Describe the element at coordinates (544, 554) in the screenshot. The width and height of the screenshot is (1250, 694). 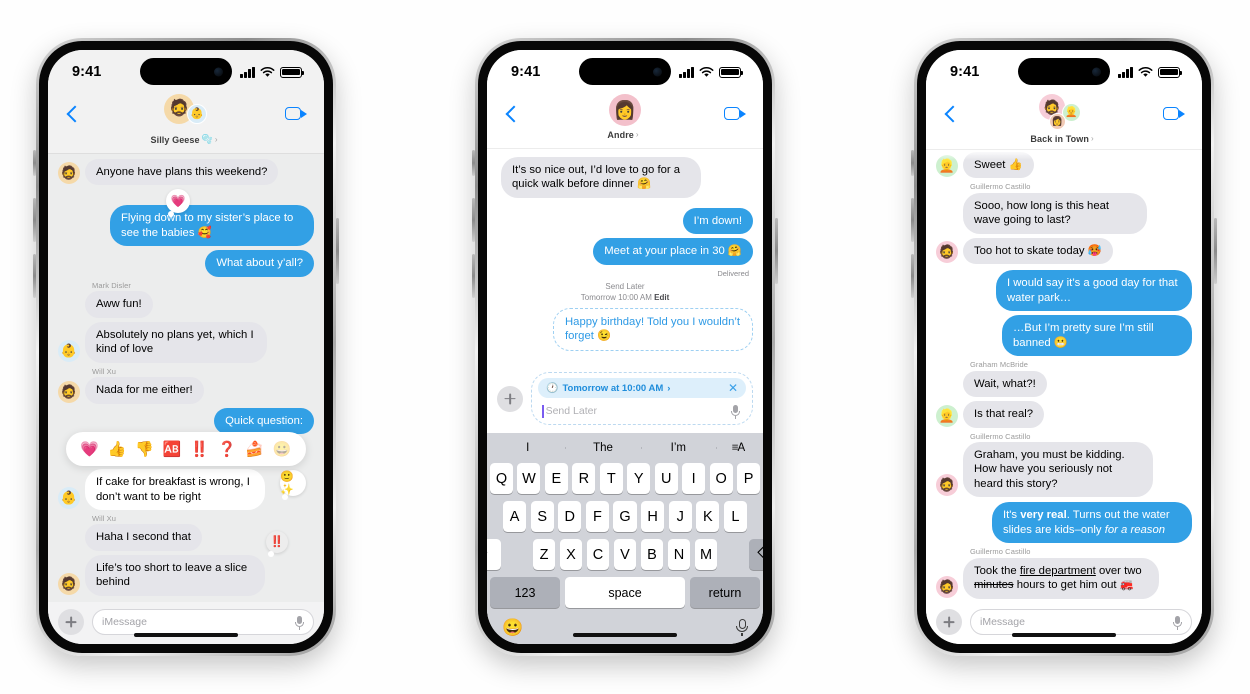
I see `key-z: Z` at that location.